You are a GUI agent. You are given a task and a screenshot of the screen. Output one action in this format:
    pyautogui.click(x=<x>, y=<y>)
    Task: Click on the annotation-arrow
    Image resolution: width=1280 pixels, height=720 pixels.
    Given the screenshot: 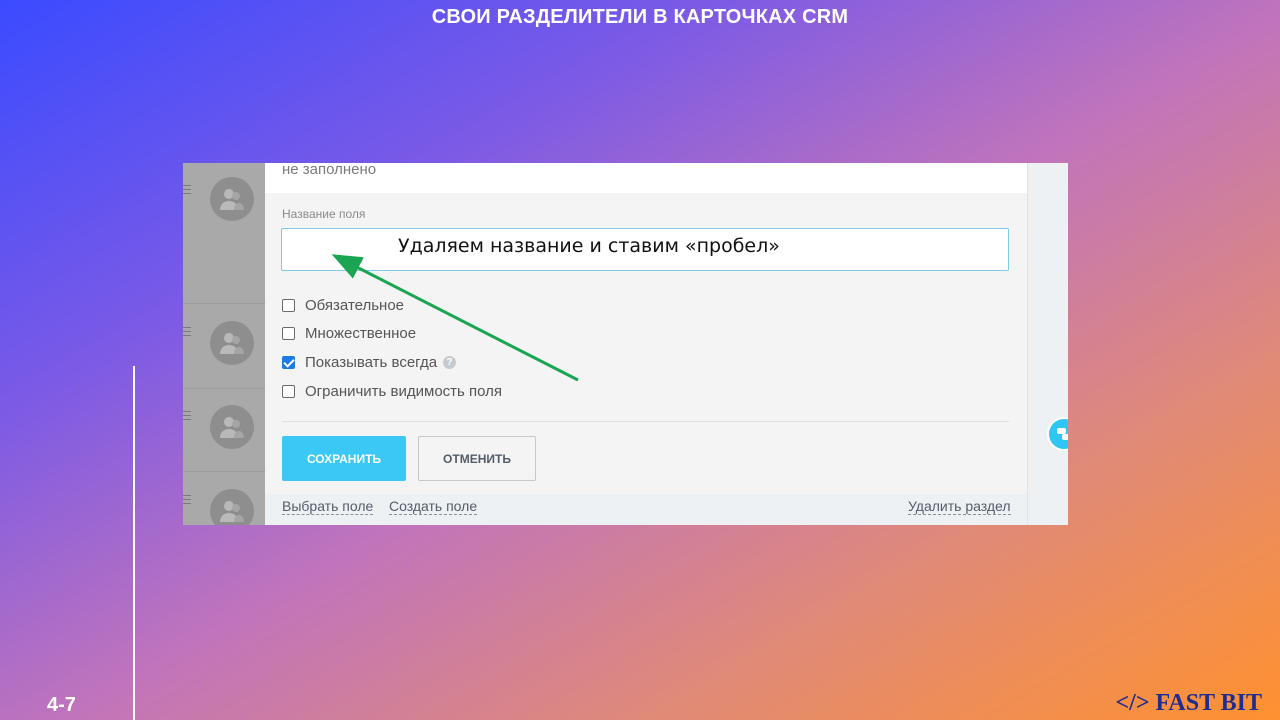 What is the action you would take?
    pyautogui.click(x=455, y=318)
    